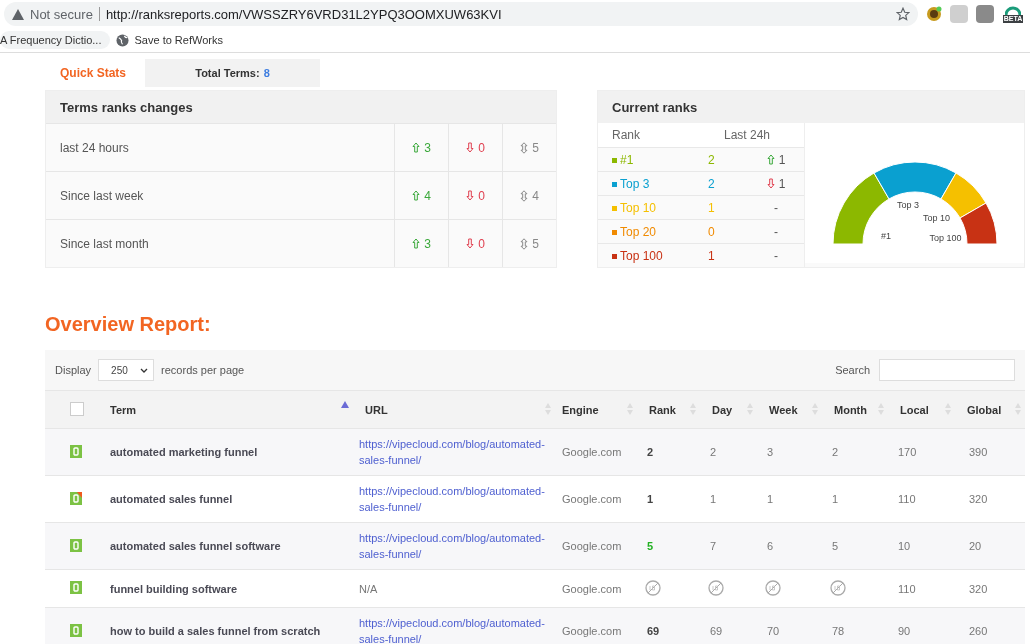  Describe the element at coordinates (184, 452) in the screenshot. I see `term-text: automated marketing funnel` at that location.